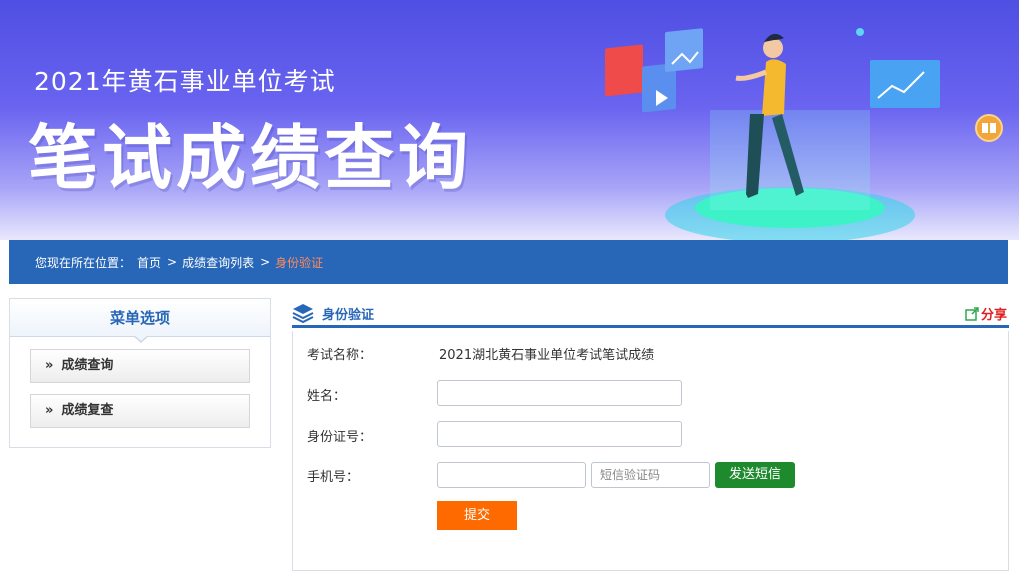  What do you see at coordinates (87, 365) in the screenshot?
I see `sidebar-item-label: 成绩查询` at bounding box center [87, 365].